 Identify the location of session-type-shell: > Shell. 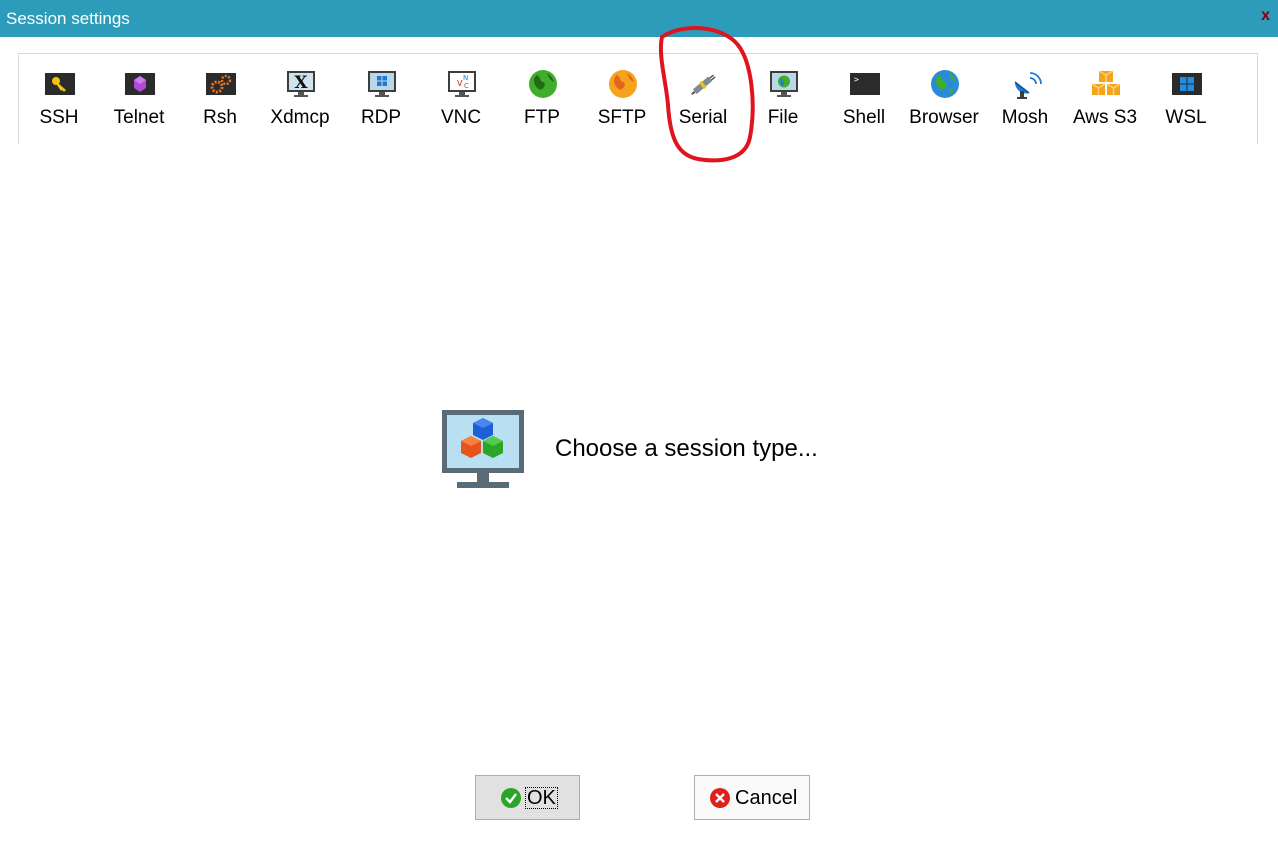
(864, 99).